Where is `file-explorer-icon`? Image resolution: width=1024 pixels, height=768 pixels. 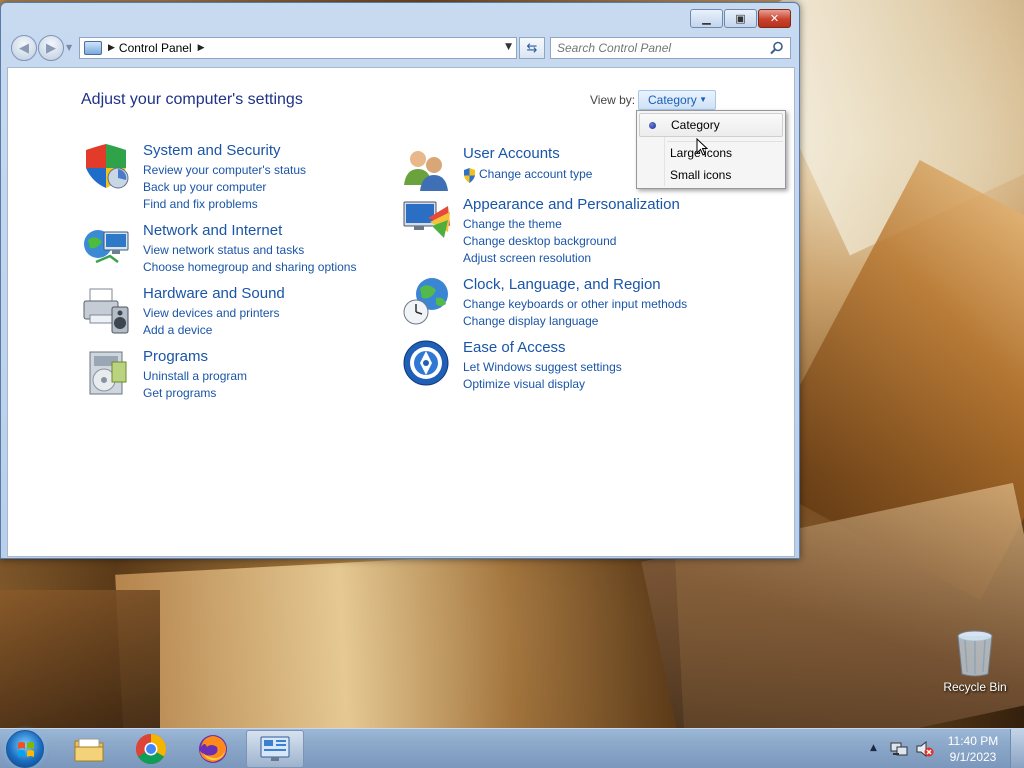 file-explorer-icon is located at coordinates (89, 750).